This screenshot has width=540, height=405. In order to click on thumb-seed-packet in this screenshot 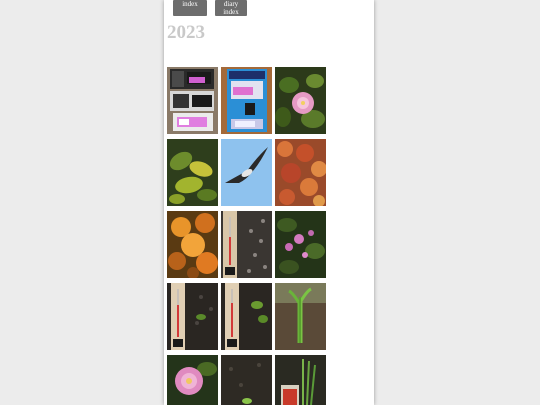, I will do `click(300, 380)`.